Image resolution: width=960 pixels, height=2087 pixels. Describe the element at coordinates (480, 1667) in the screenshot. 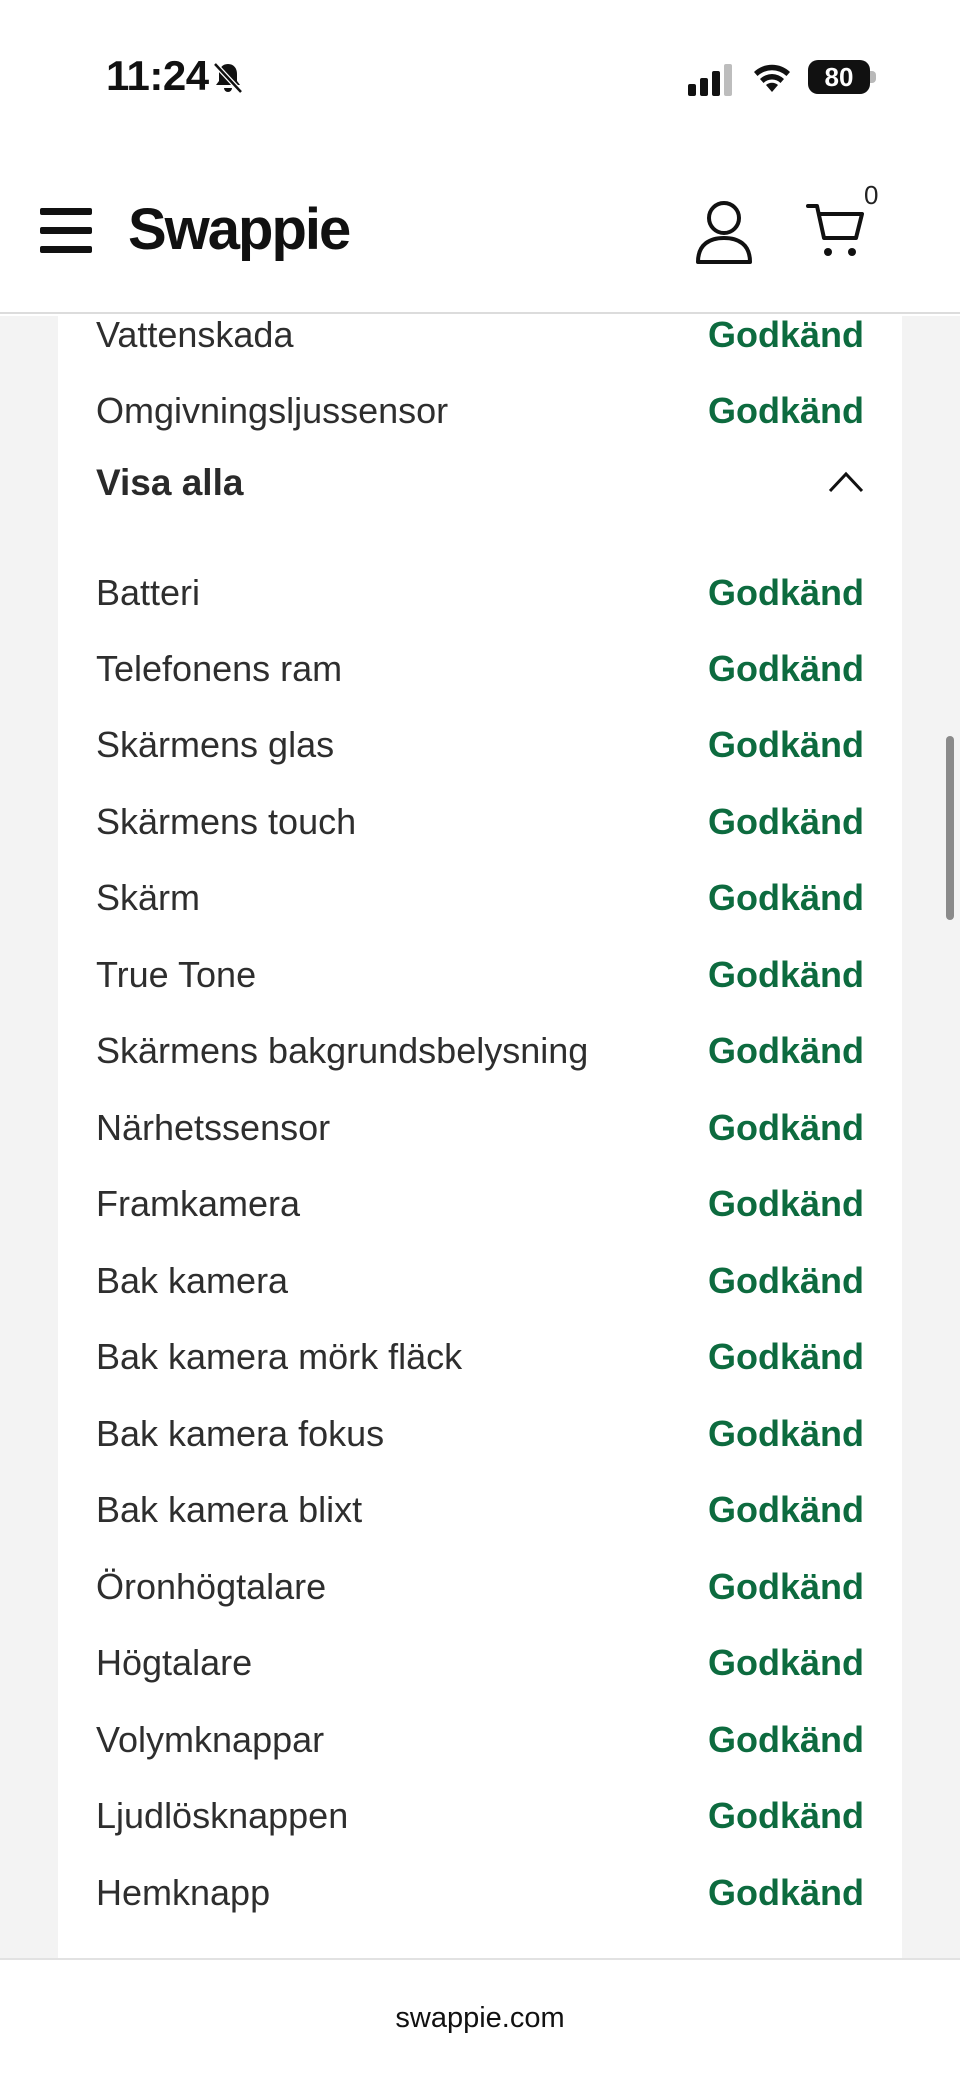

I see `check-row: Högtalare Godkänd` at that location.